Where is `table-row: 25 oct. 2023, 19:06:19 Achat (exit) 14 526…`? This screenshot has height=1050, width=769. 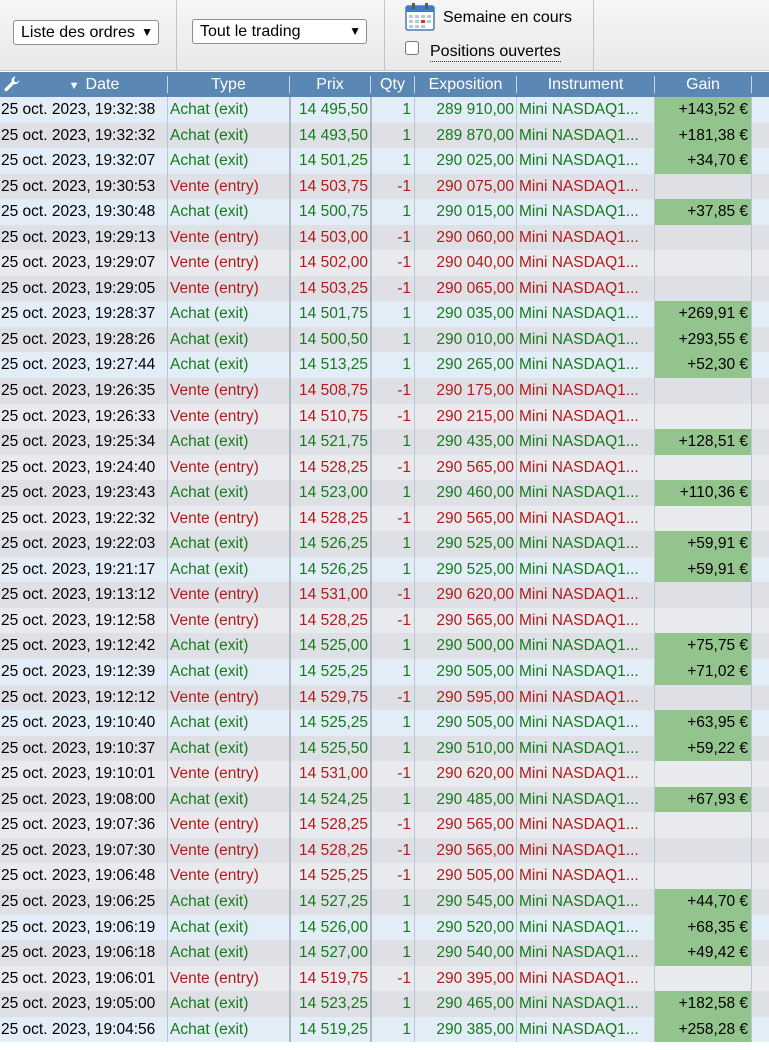 table-row: 25 oct. 2023, 19:06:19 Achat (exit) 14 526… is located at coordinates (384, 927).